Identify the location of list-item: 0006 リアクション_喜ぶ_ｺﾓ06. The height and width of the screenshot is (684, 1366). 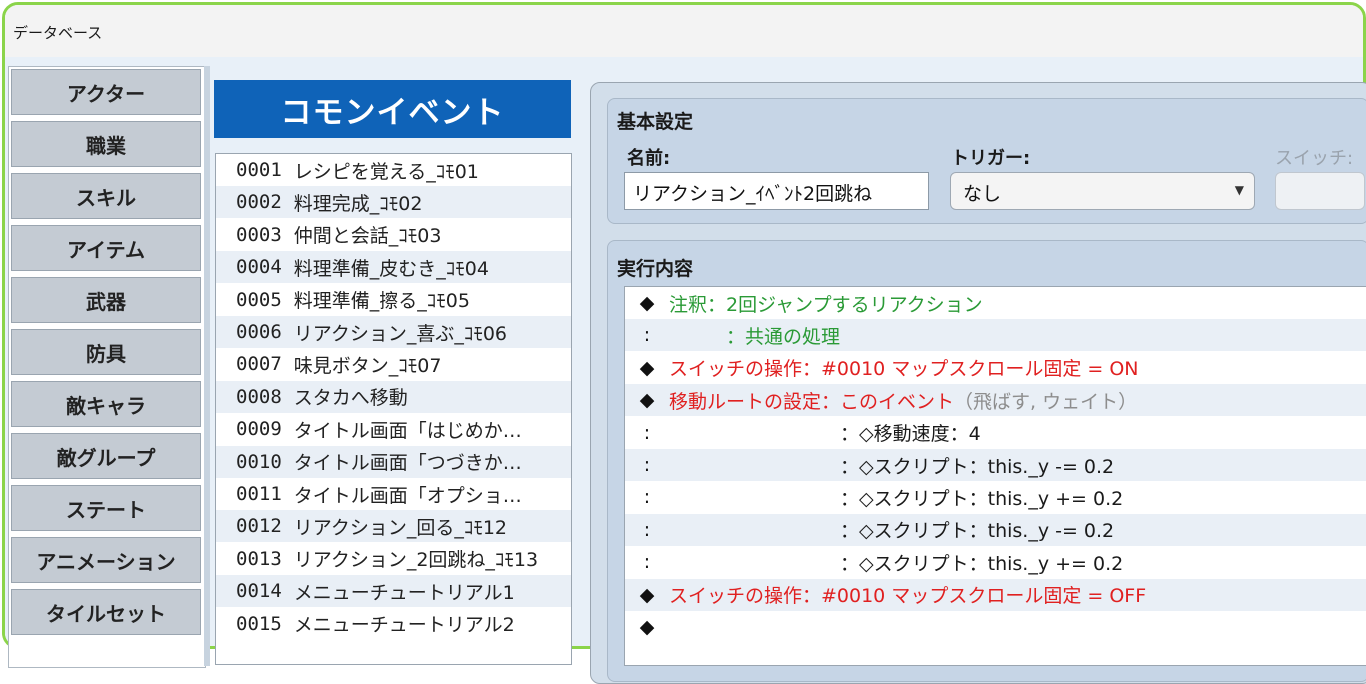
(393, 332).